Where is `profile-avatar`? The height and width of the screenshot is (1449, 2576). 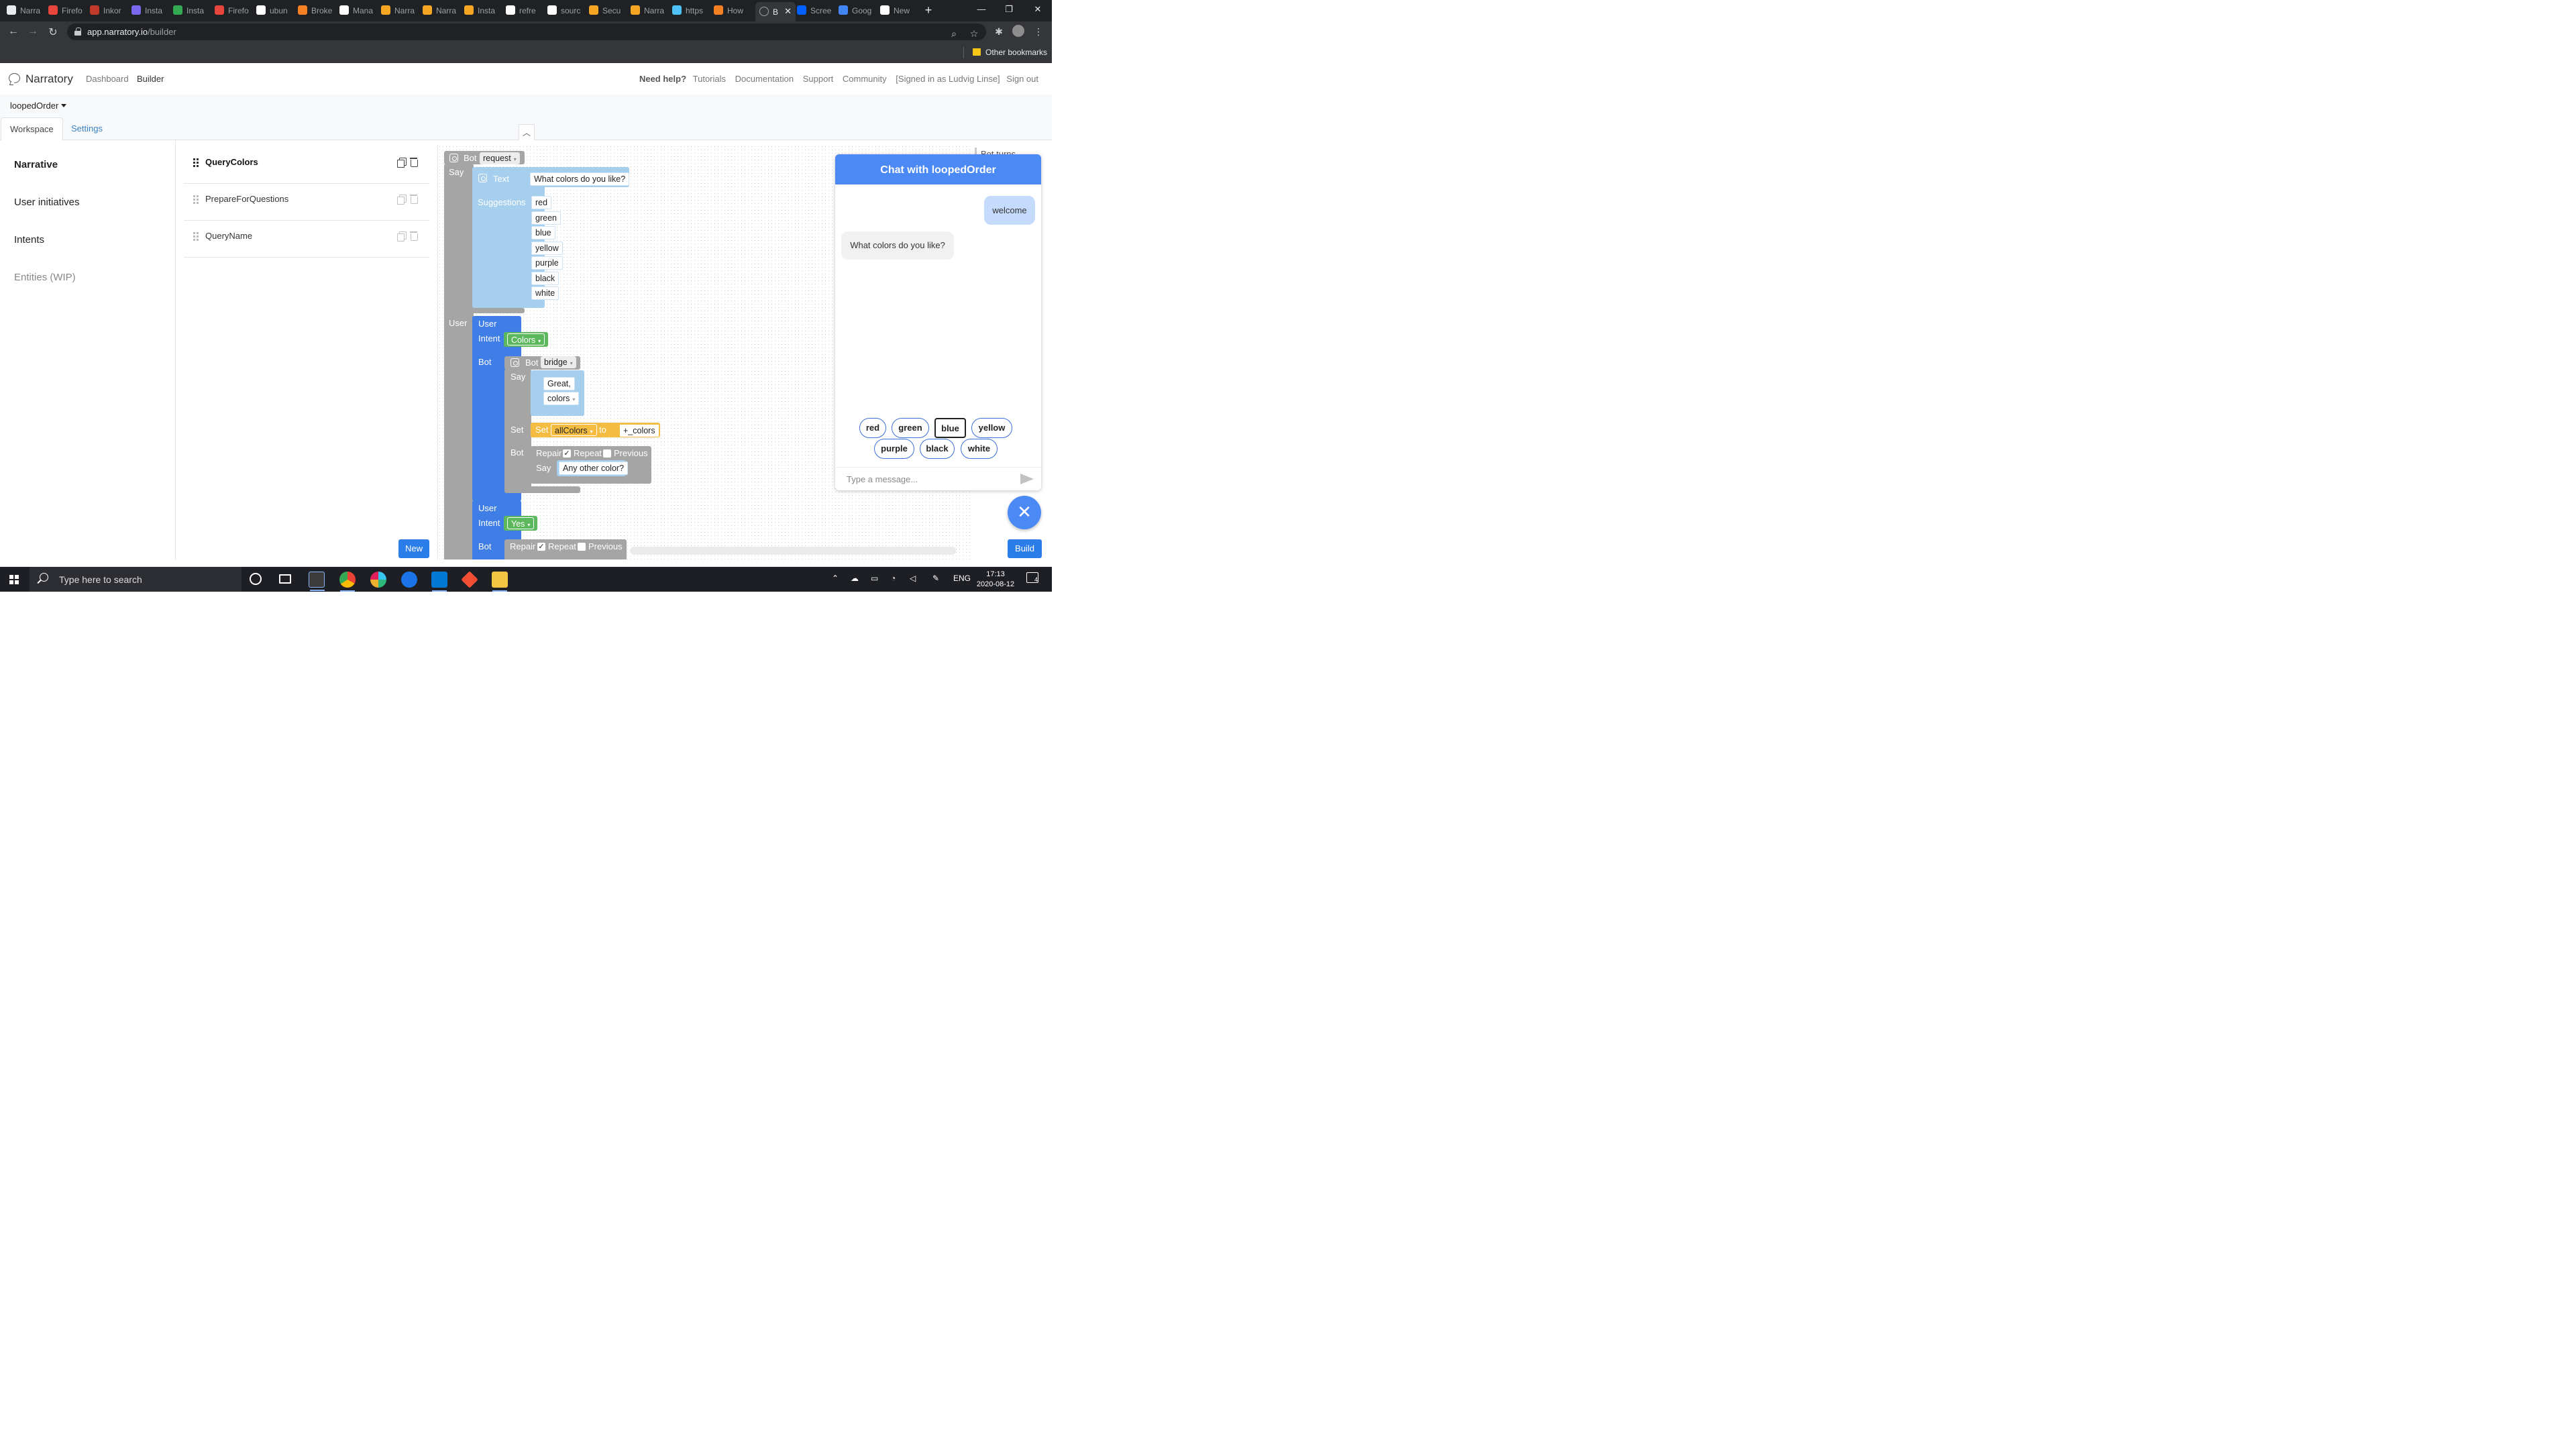
profile-avatar is located at coordinates (1018, 31).